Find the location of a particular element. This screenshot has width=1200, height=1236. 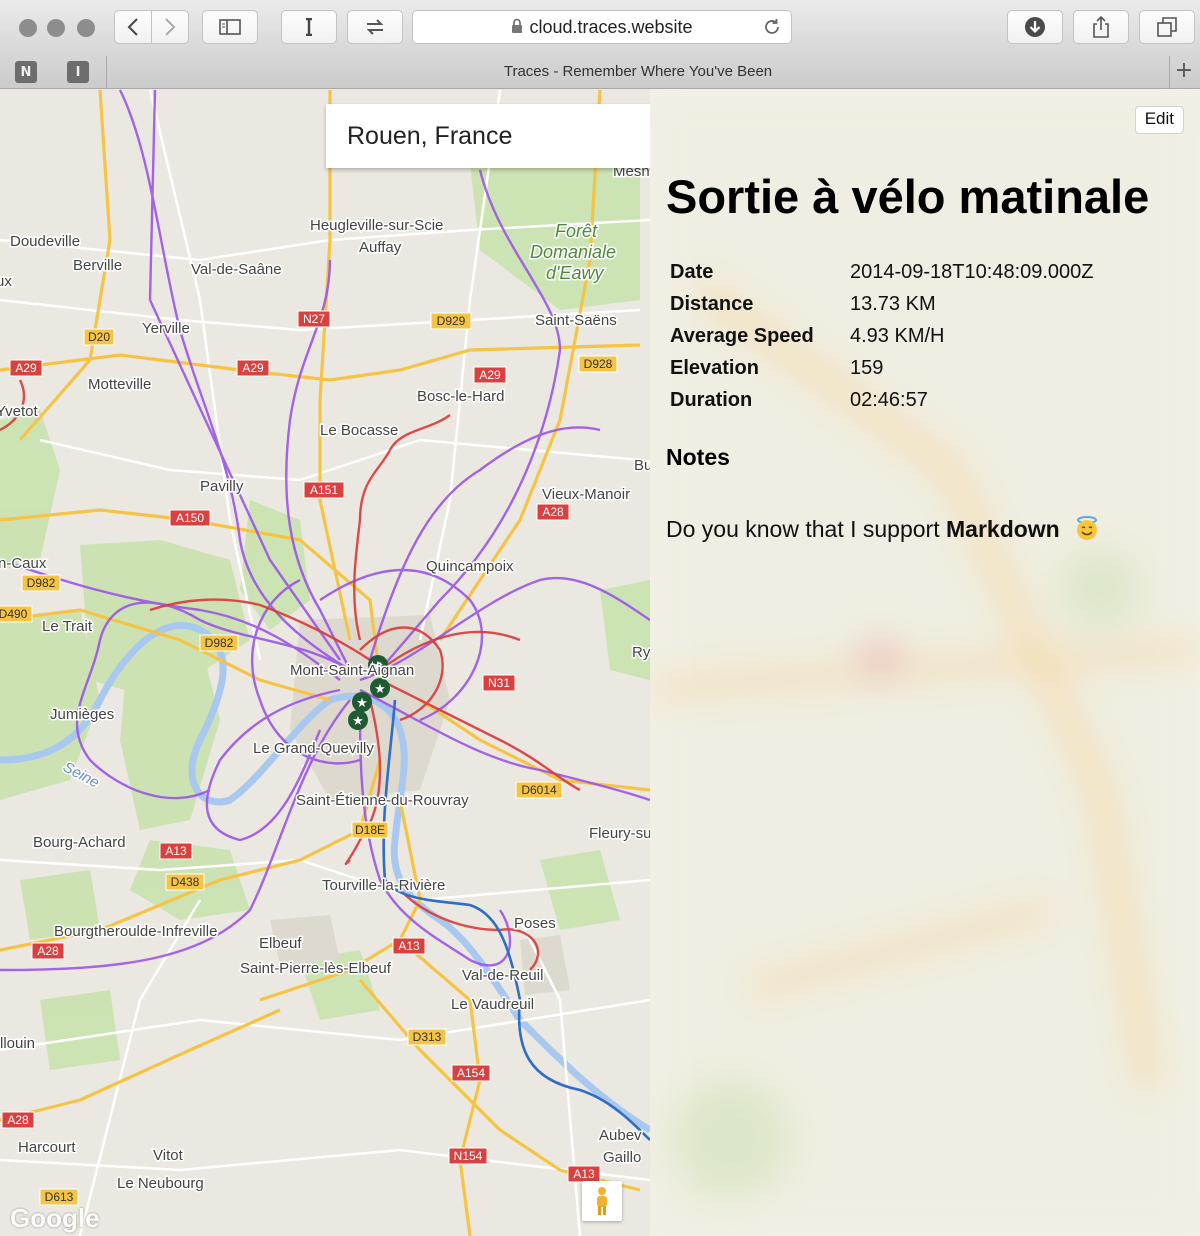

location-search-value: Rouen, France is located at coordinates (430, 136).